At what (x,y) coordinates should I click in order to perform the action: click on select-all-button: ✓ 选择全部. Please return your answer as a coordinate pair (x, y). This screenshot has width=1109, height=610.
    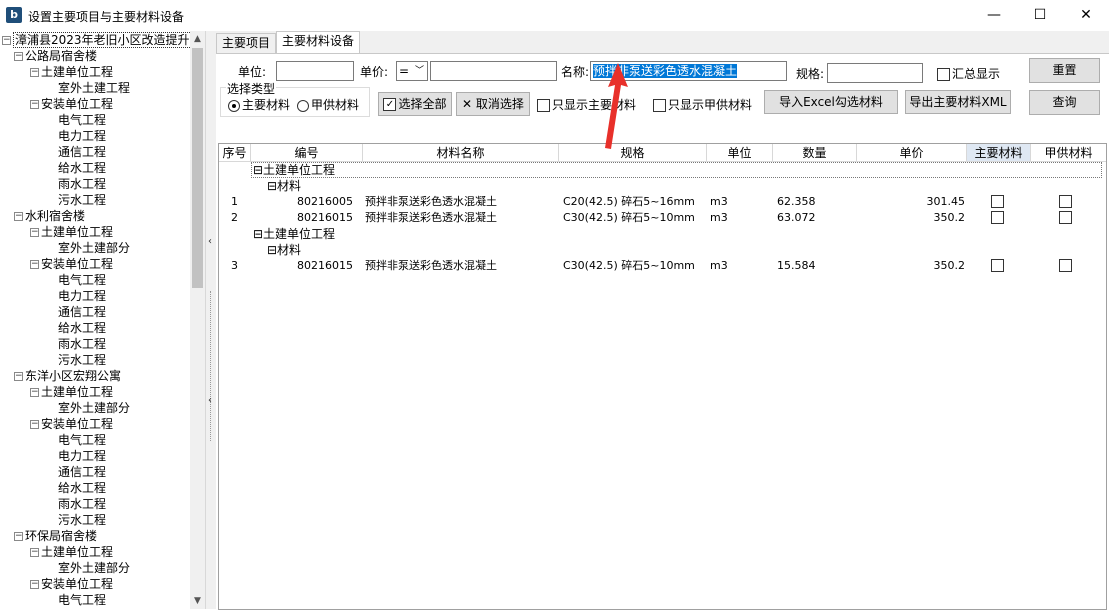
    Looking at the image, I should click on (415, 104).